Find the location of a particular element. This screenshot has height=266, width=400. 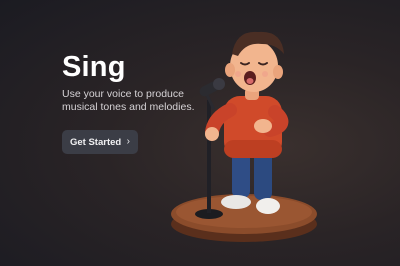

right-shoe is located at coordinates (268, 206).